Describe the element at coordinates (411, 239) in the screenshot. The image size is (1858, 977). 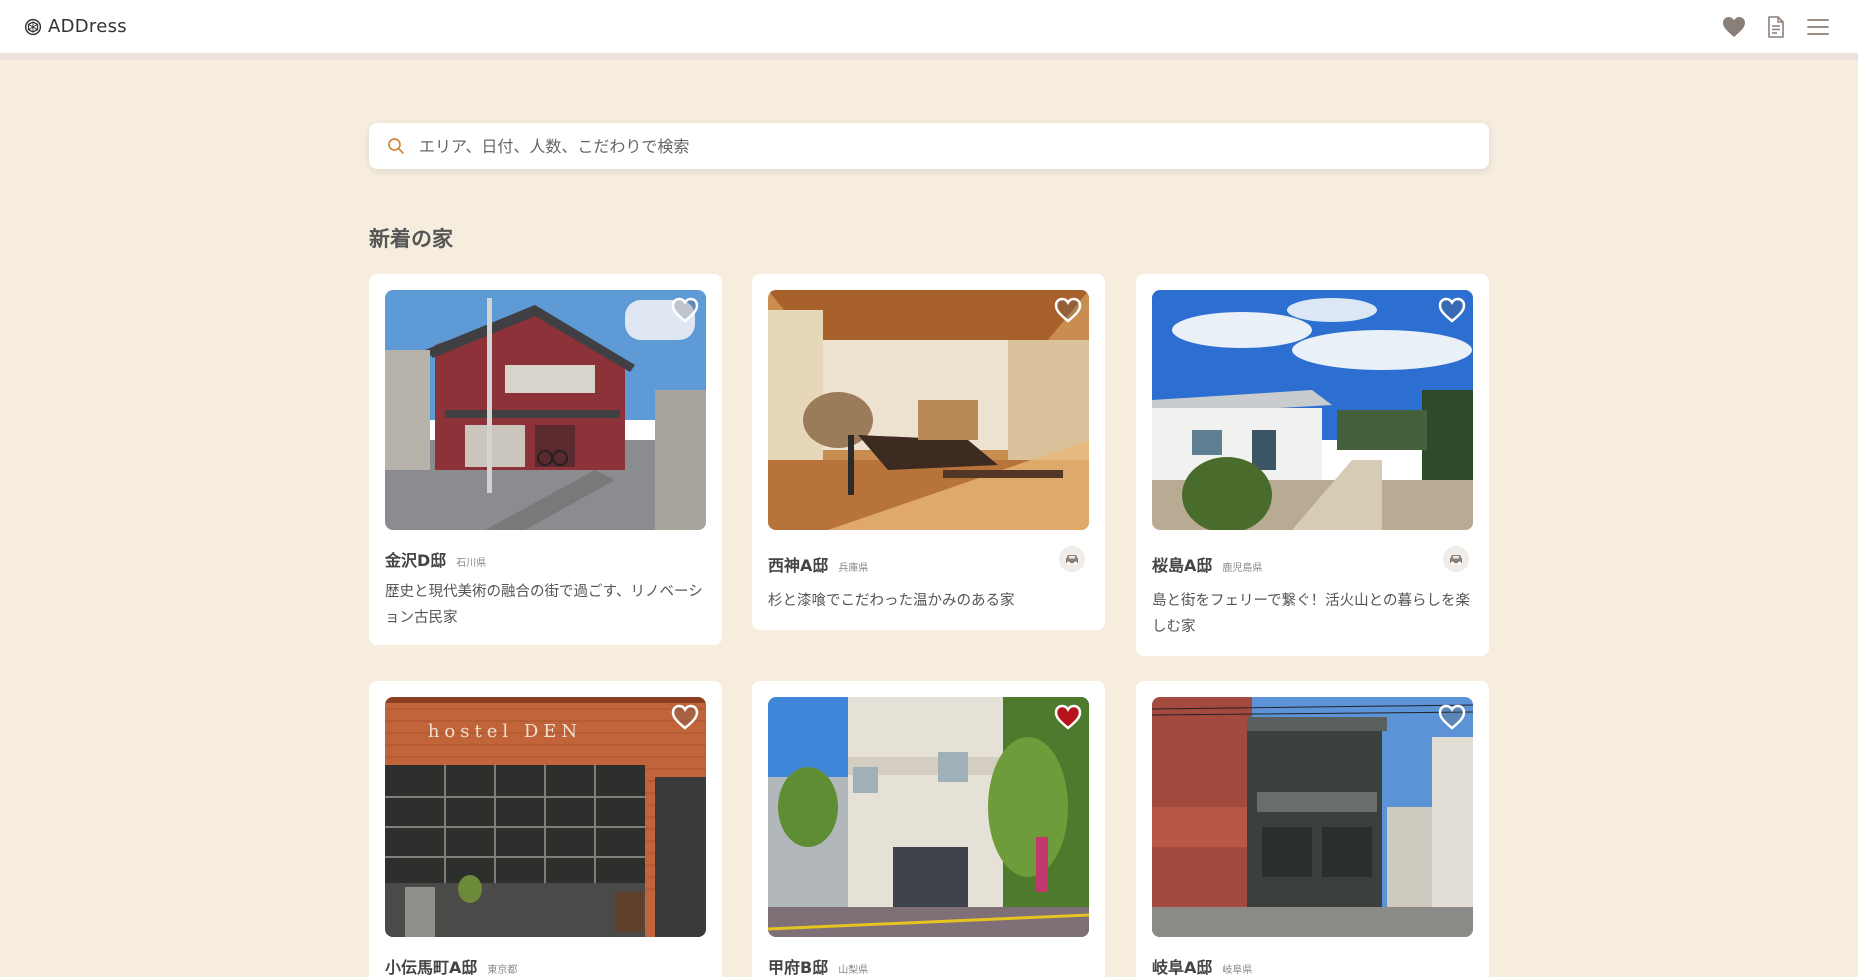
I see `section-title: 新着の家` at that location.